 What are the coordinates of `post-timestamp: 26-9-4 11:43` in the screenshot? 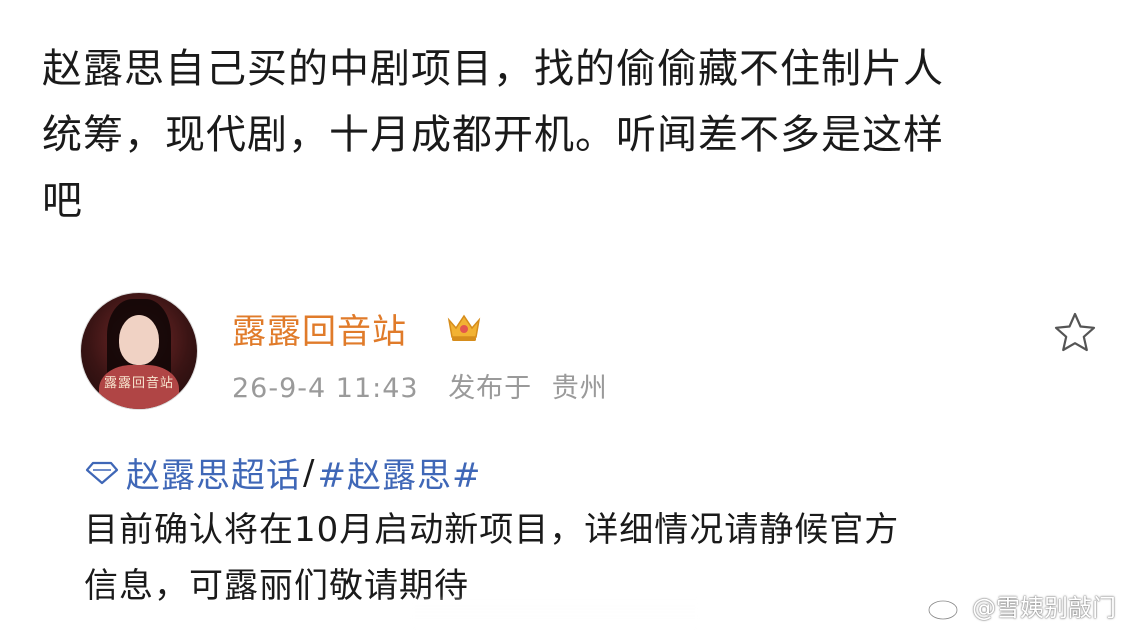 It's located at (325, 388).